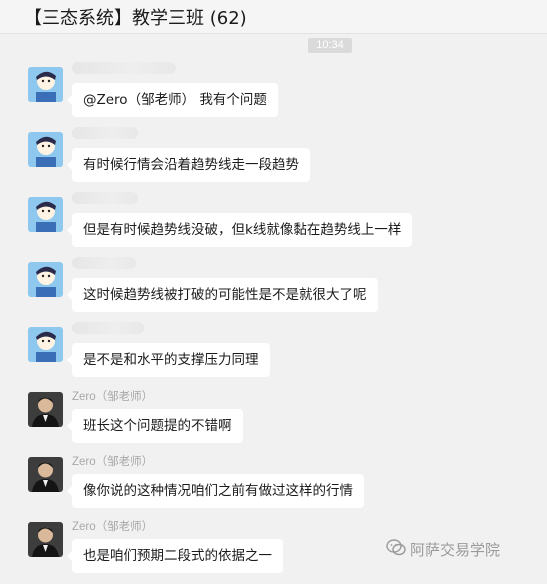 This screenshot has height=584, width=547. I want to click on timestamp-badge: 10:34, so click(330, 45).